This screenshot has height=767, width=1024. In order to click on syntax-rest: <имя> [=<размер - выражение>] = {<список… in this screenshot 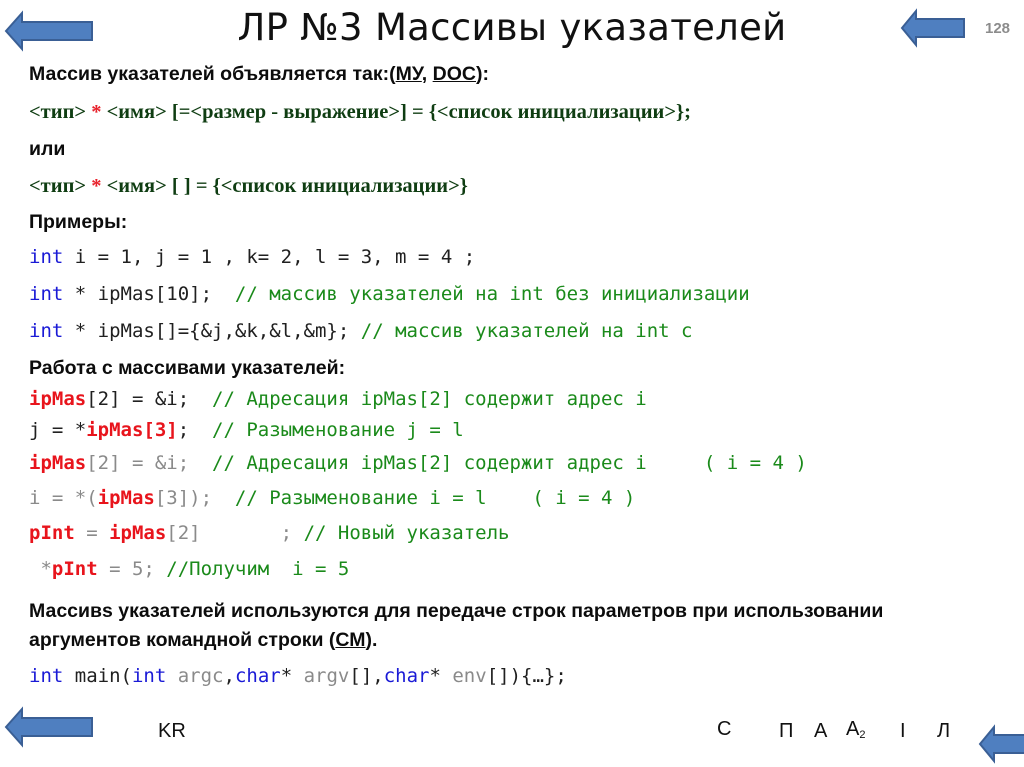, I will do `click(396, 112)`.